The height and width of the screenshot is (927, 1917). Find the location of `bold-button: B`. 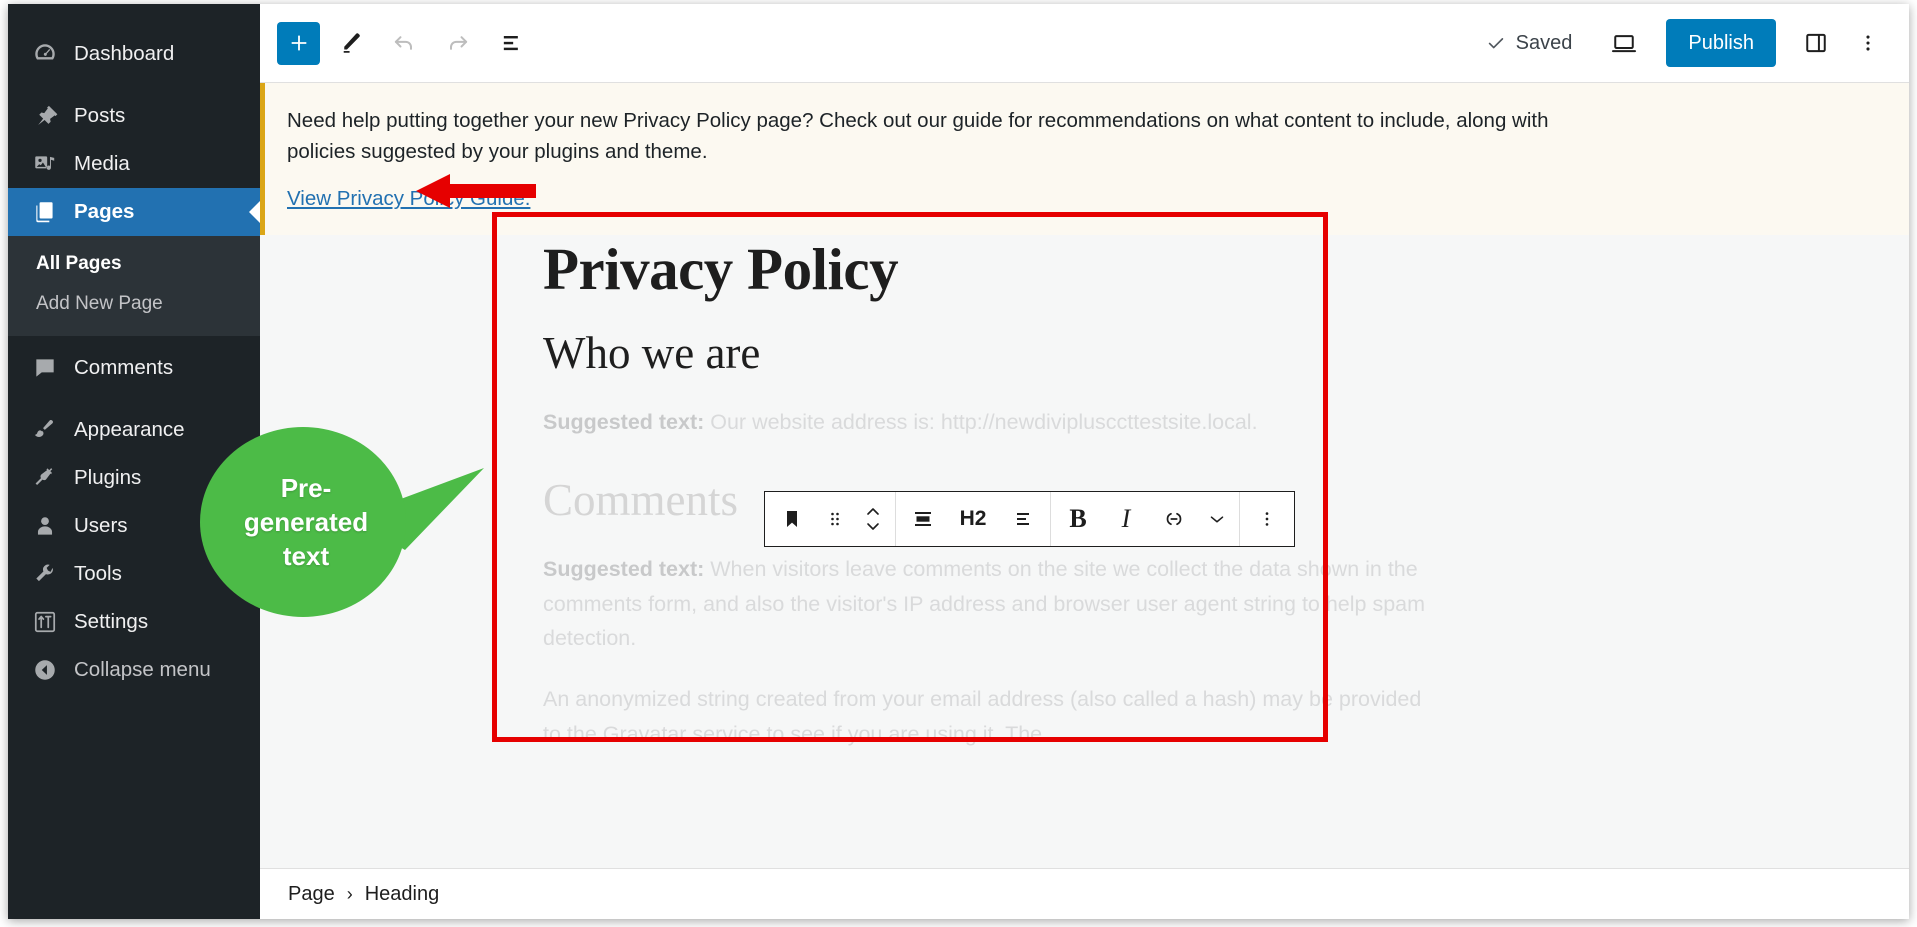

bold-button: B is located at coordinates (1078, 519).